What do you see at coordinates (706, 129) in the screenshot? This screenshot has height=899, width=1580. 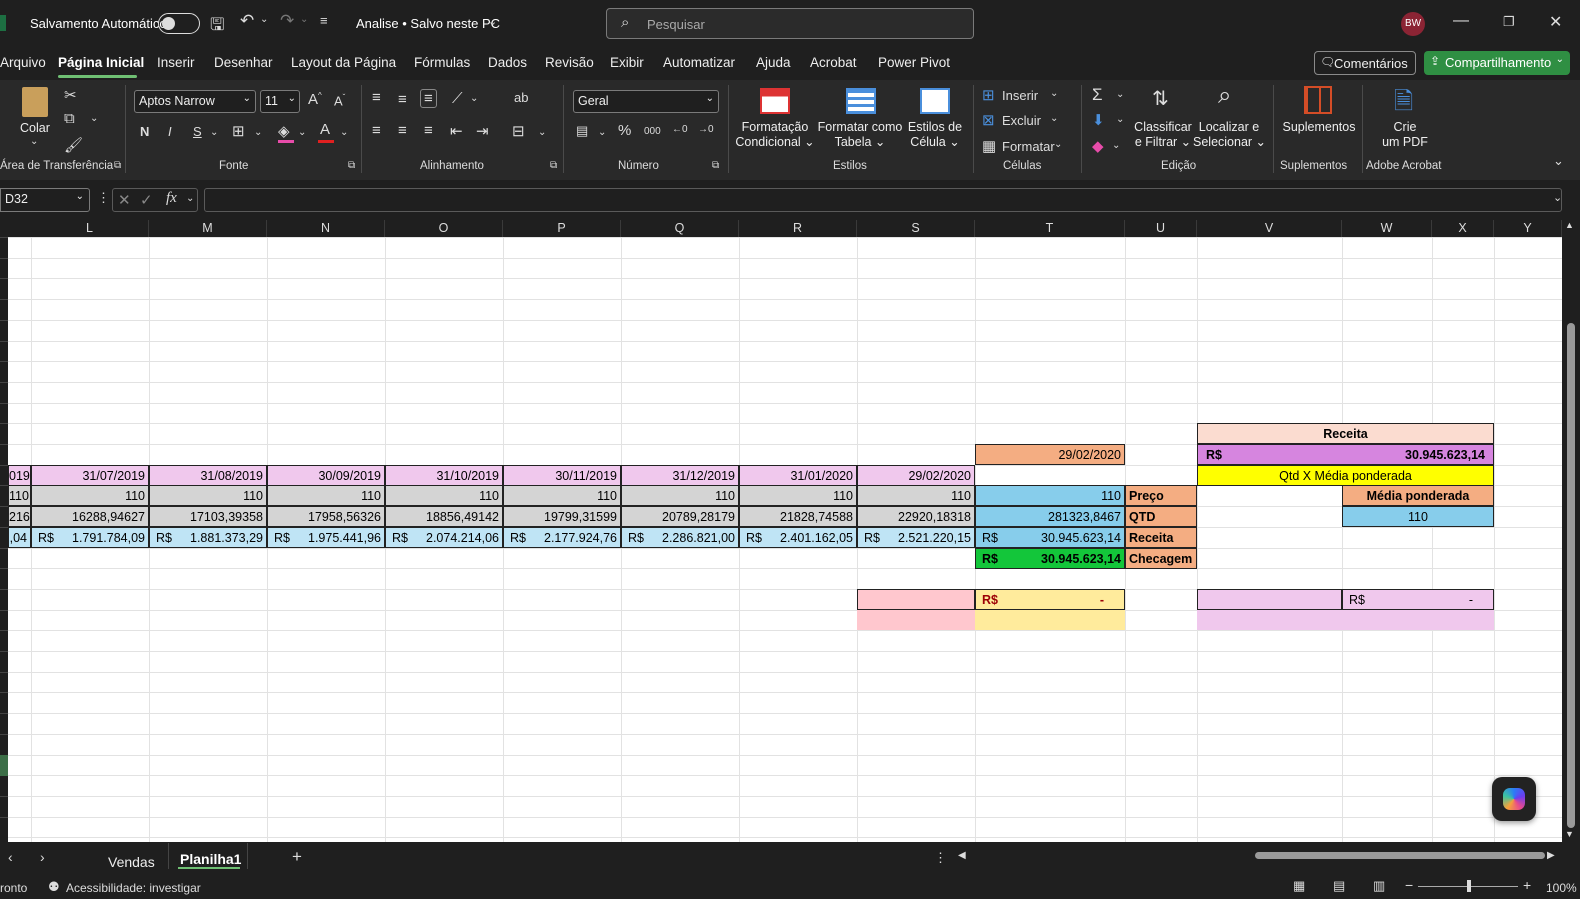 I see `decrease-decimal-icon: →0` at bounding box center [706, 129].